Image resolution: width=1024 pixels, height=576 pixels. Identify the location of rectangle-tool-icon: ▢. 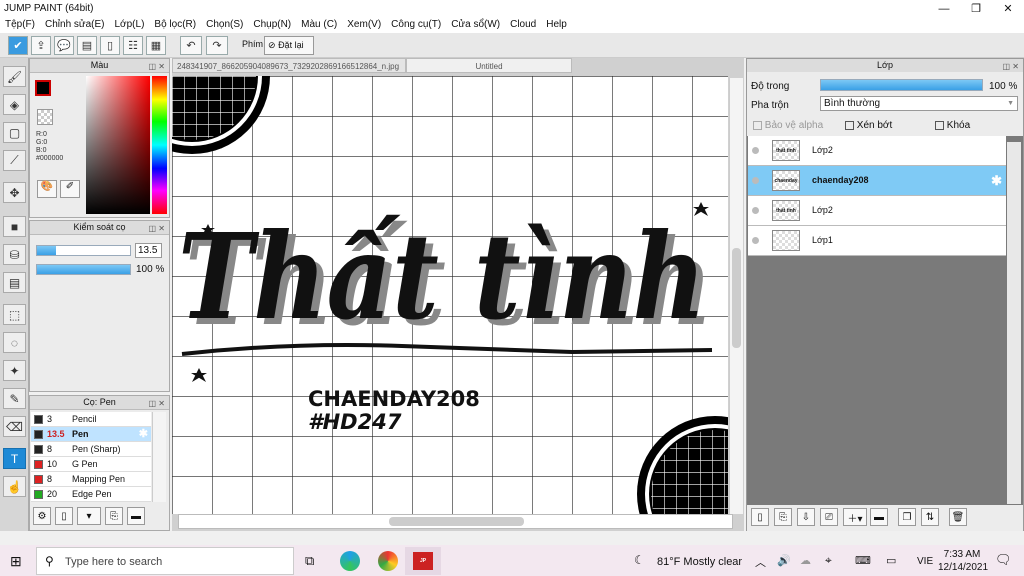
(14, 132).